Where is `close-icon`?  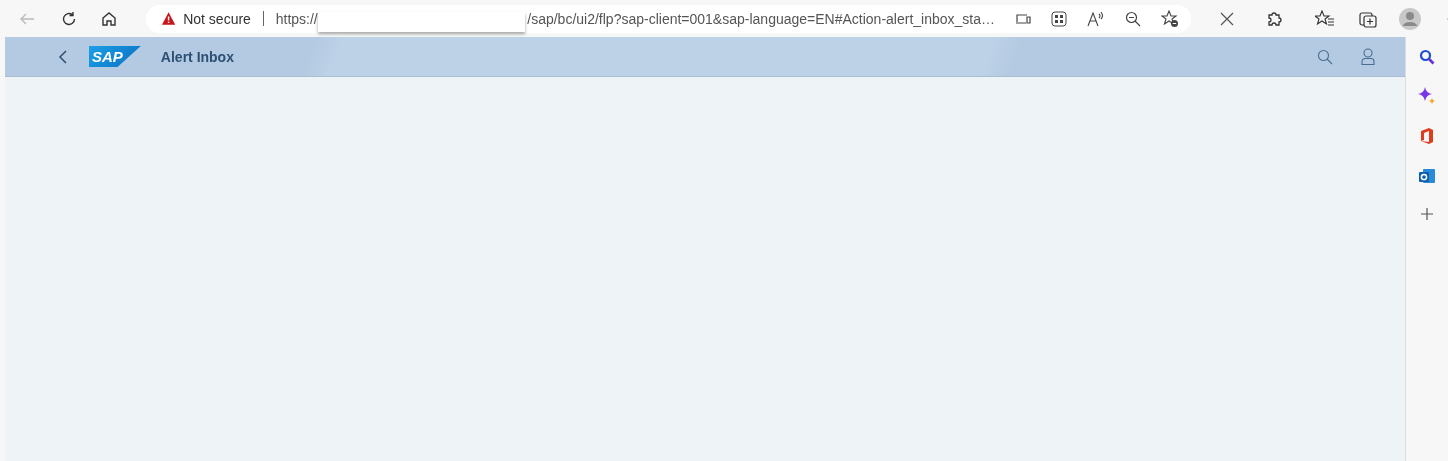
close-icon is located at coordinates (1227, 18).